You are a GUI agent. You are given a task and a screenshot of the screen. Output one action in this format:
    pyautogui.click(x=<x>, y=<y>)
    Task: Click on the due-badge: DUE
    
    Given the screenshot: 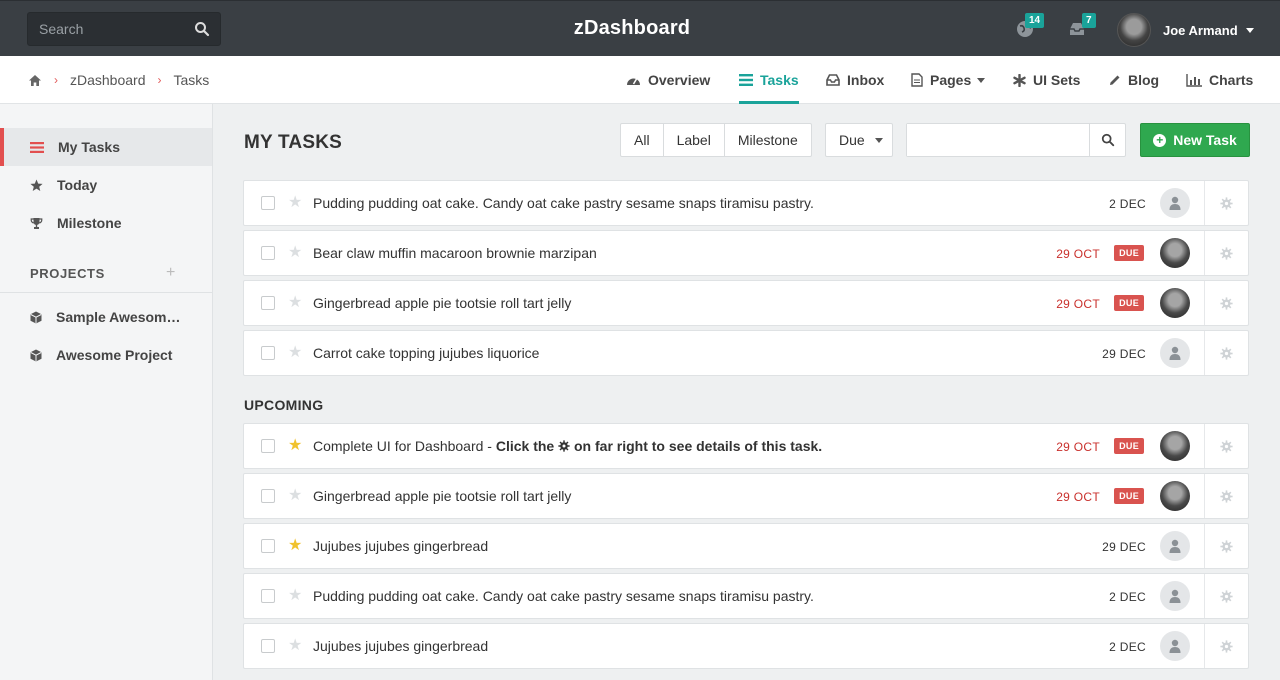 What is the action you would take?
    pyautogui.click(x=1129, y=496)
    